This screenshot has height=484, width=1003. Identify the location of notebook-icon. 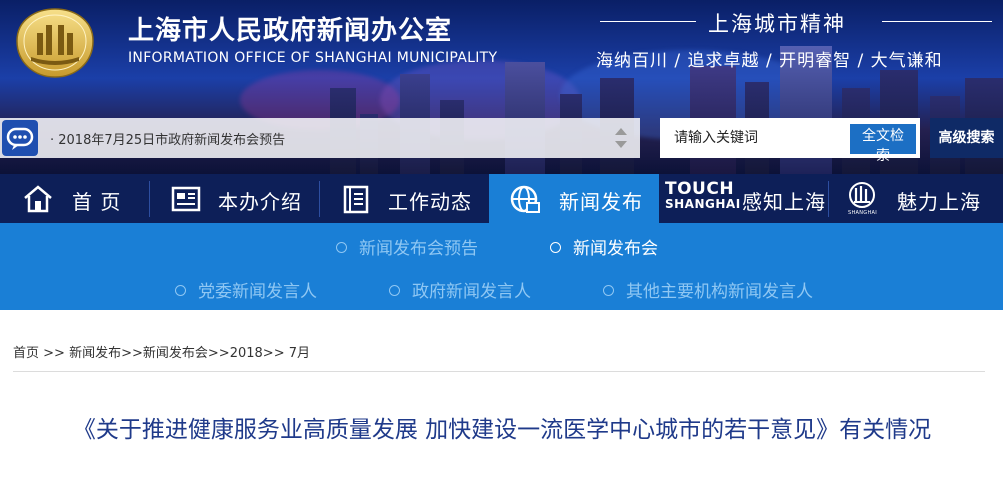
(356, 199).